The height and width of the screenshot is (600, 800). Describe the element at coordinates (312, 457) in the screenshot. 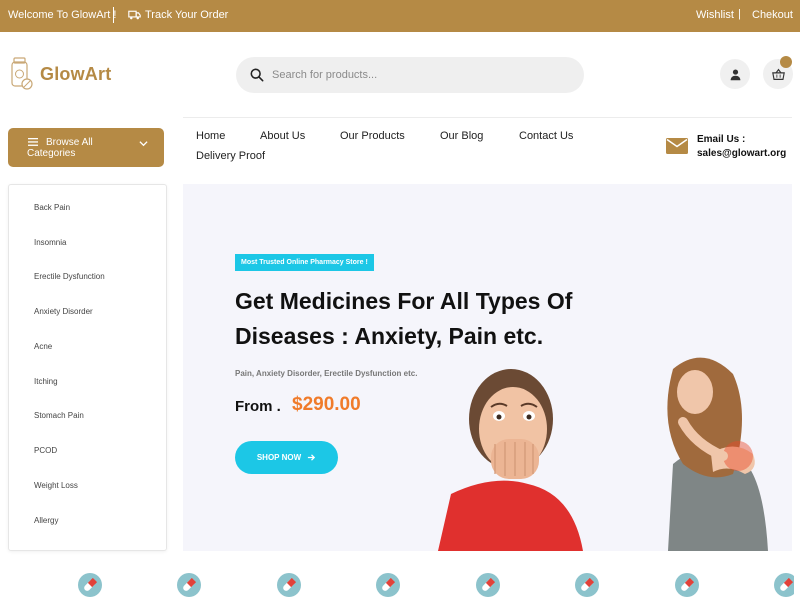

I see `arrow-right-icon` at that location.